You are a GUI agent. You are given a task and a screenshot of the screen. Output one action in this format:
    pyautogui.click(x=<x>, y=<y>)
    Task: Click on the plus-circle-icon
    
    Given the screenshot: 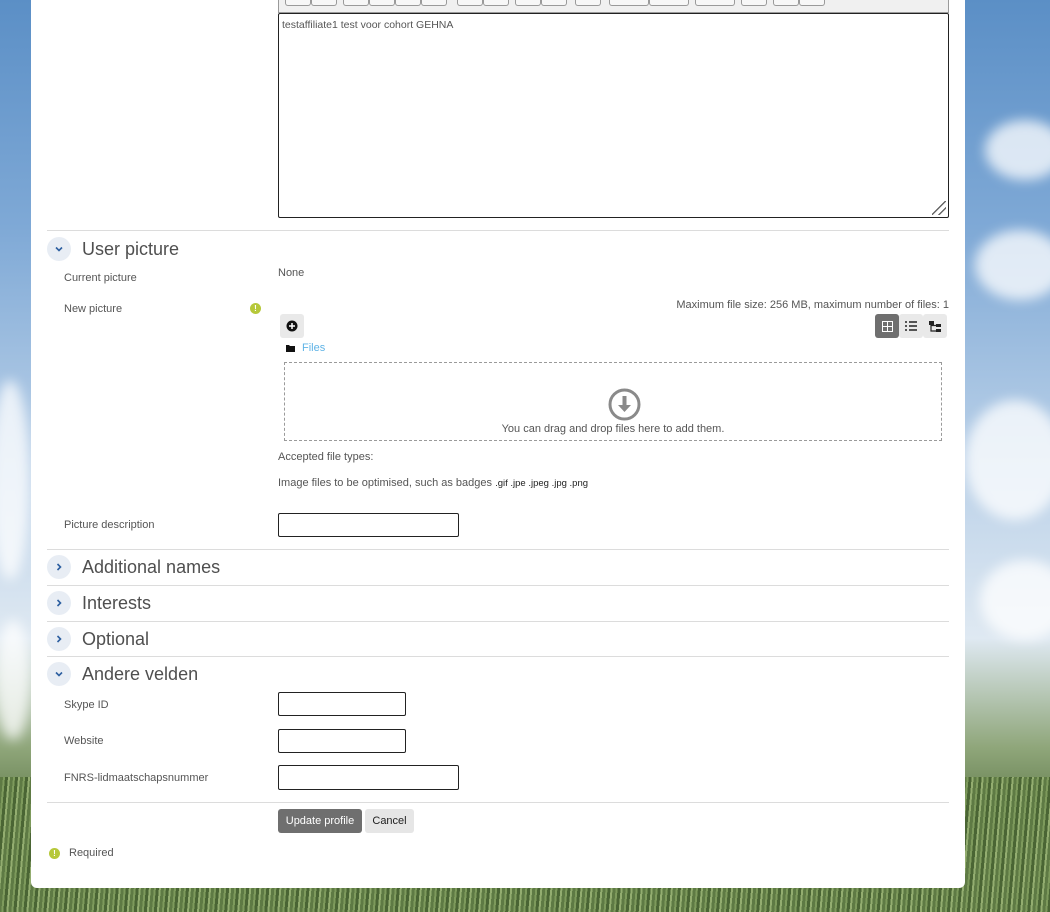 What is the action you would take?
    pyautogui.click(x=292, y=326)
    